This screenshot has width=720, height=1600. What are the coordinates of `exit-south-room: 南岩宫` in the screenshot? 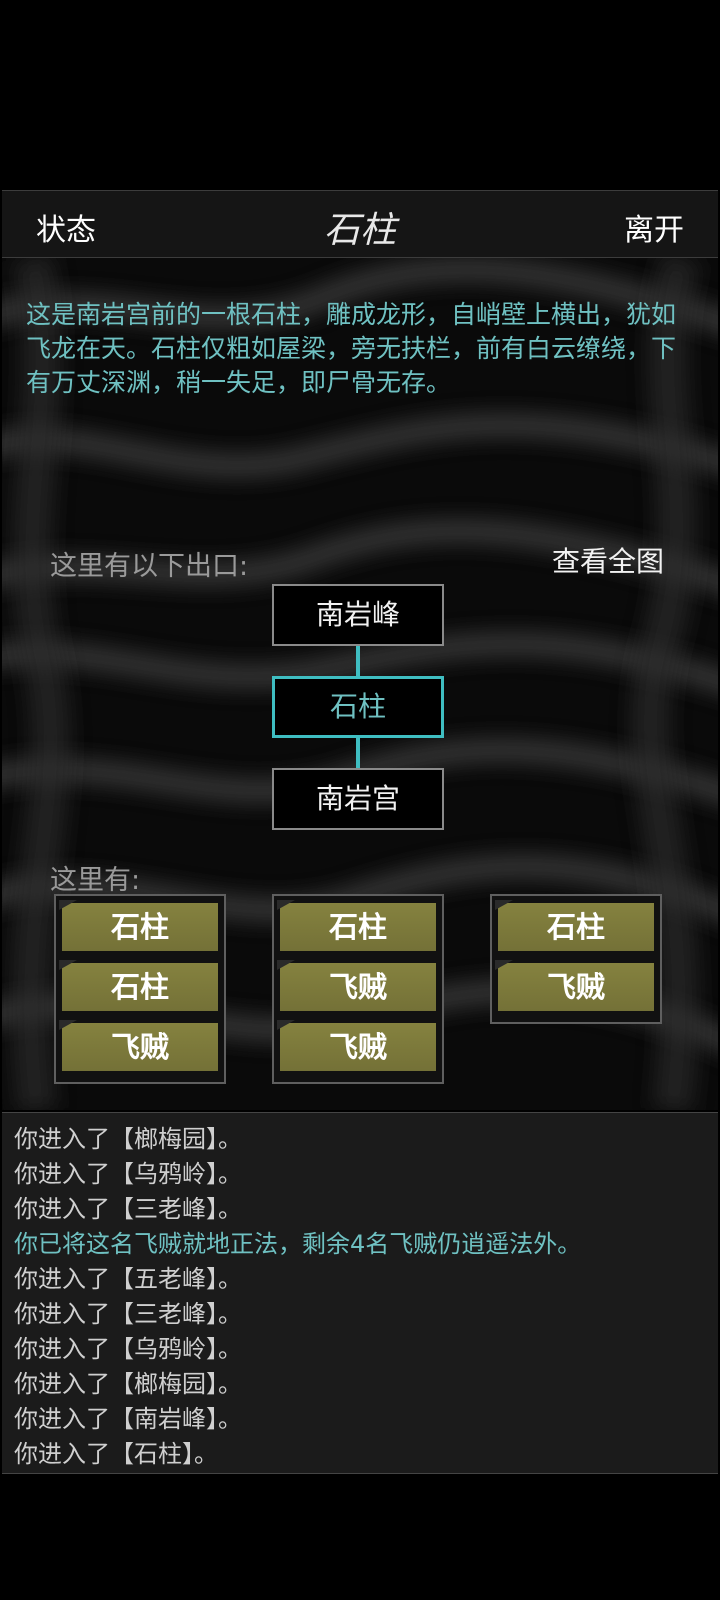 It's located at (358, 799).